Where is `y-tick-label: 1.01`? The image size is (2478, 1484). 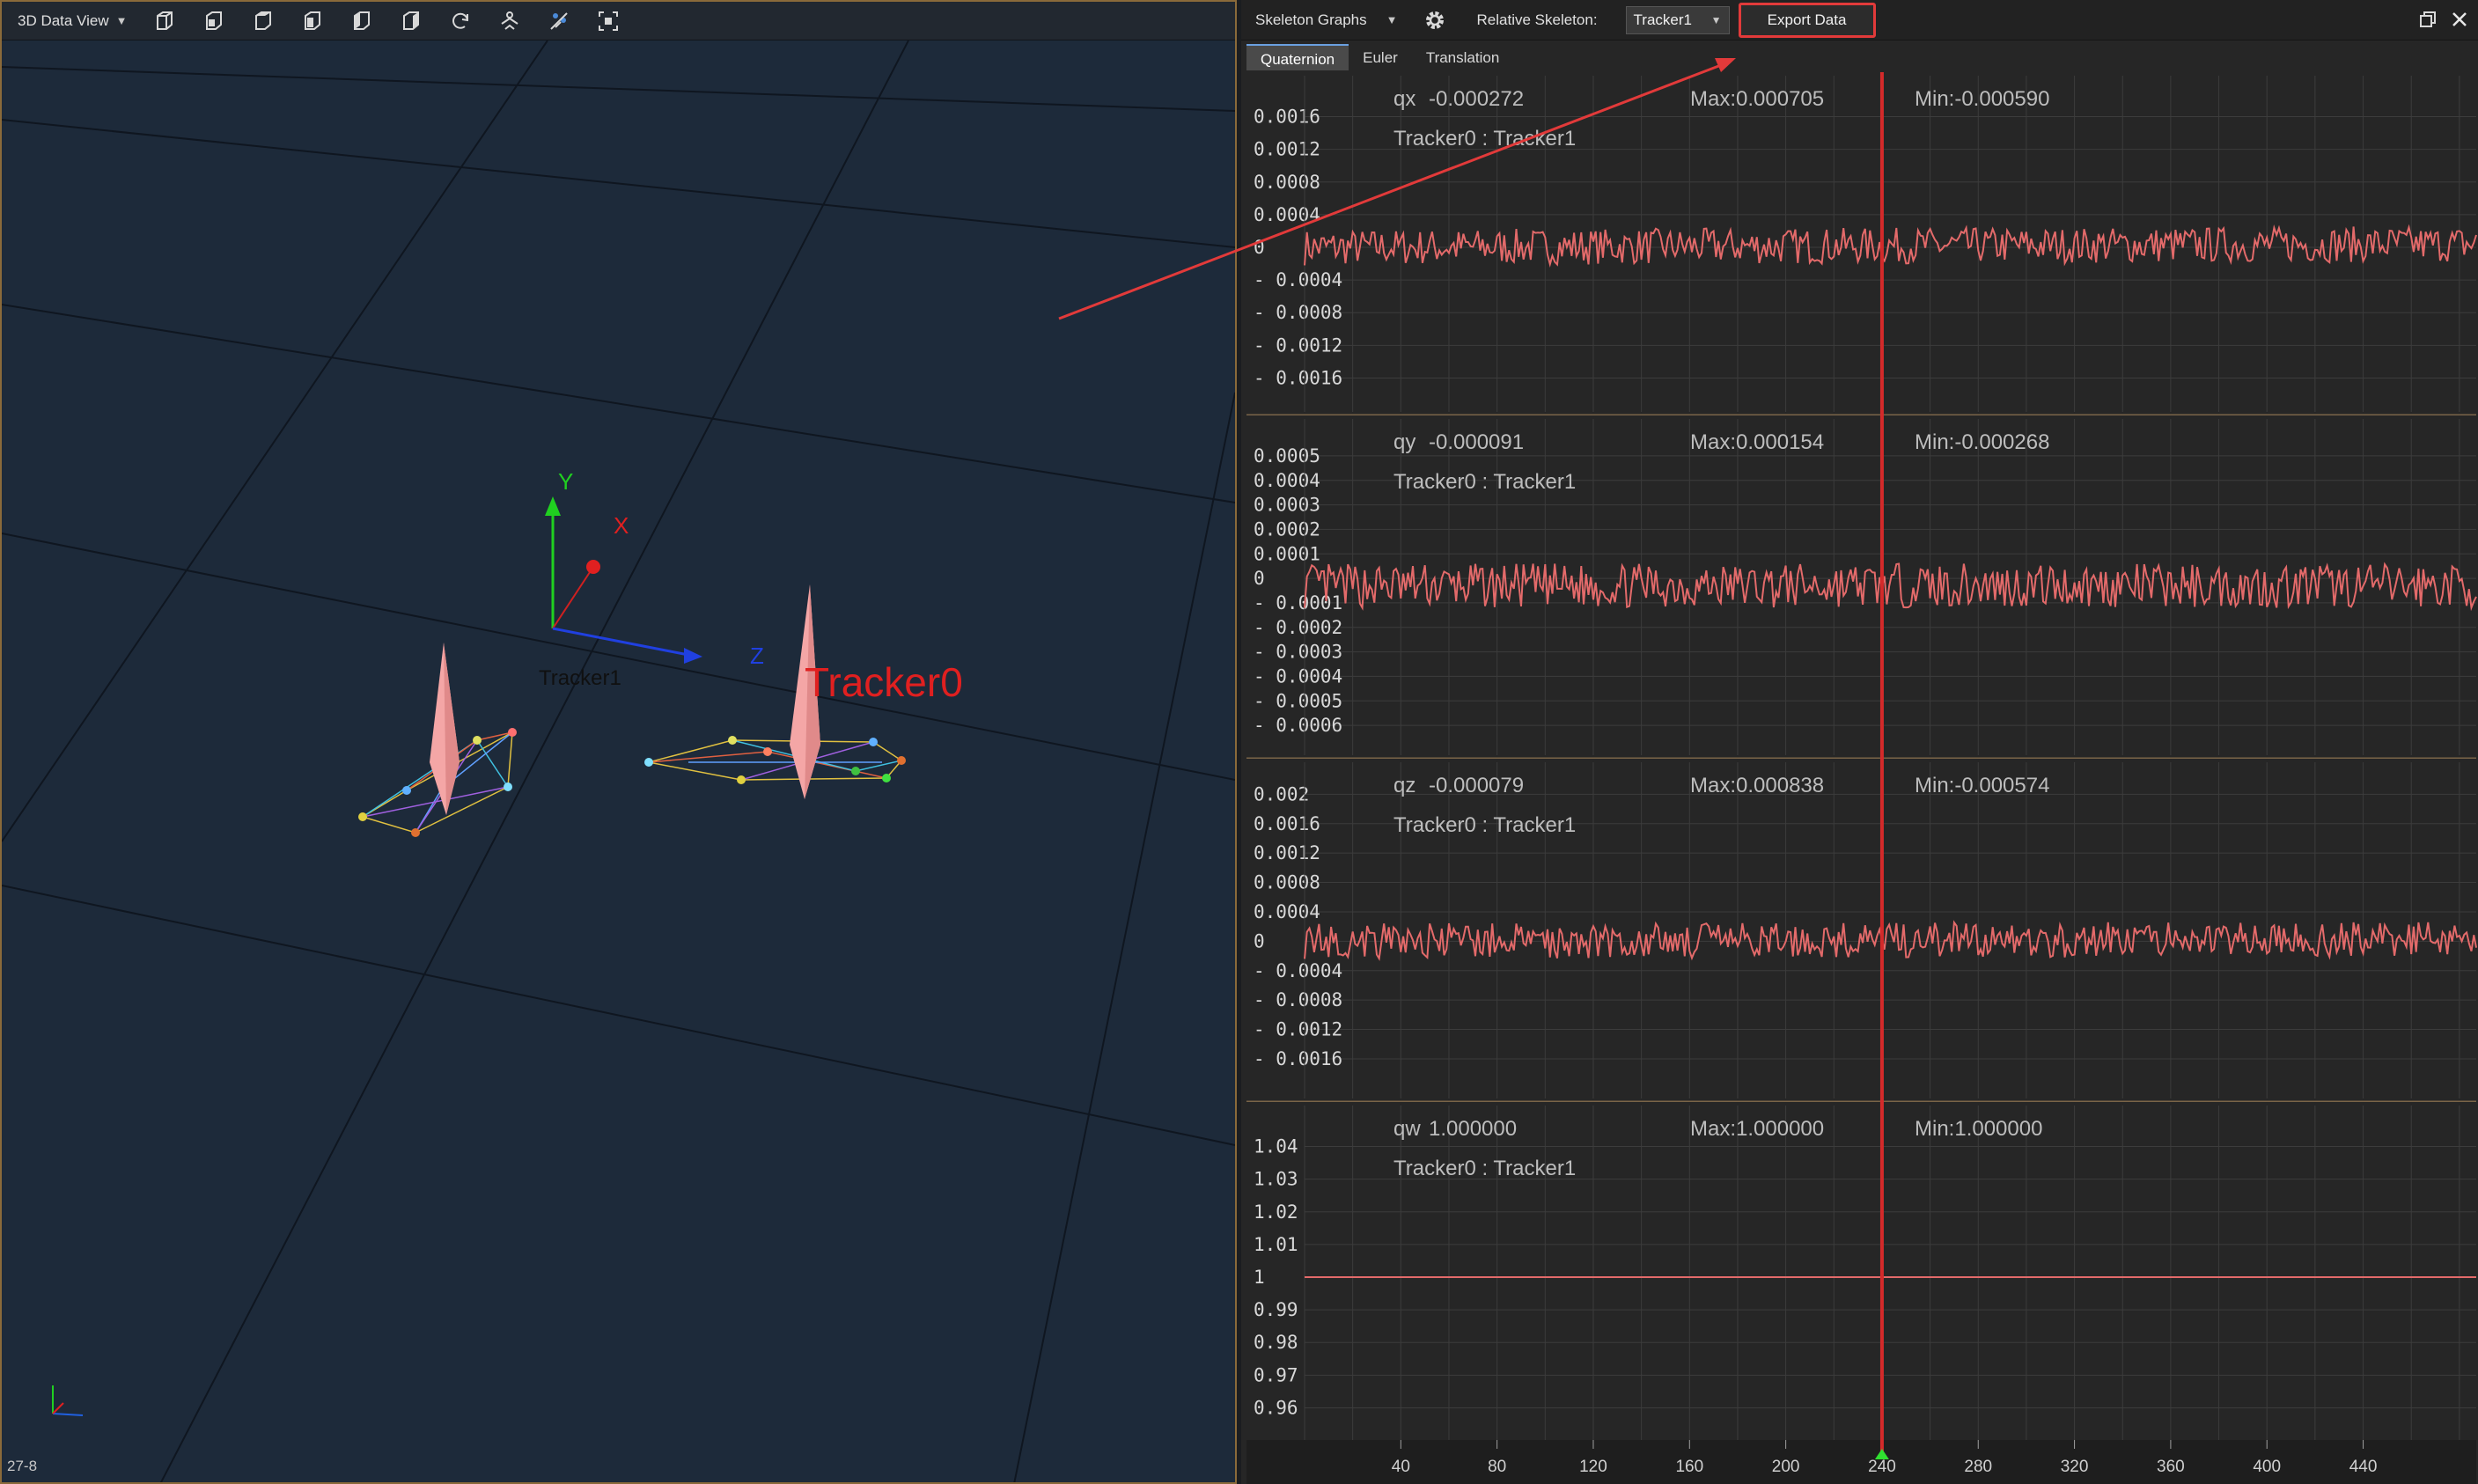
y-tick-label: 1.01 is located at coordinates (1276, 1245).